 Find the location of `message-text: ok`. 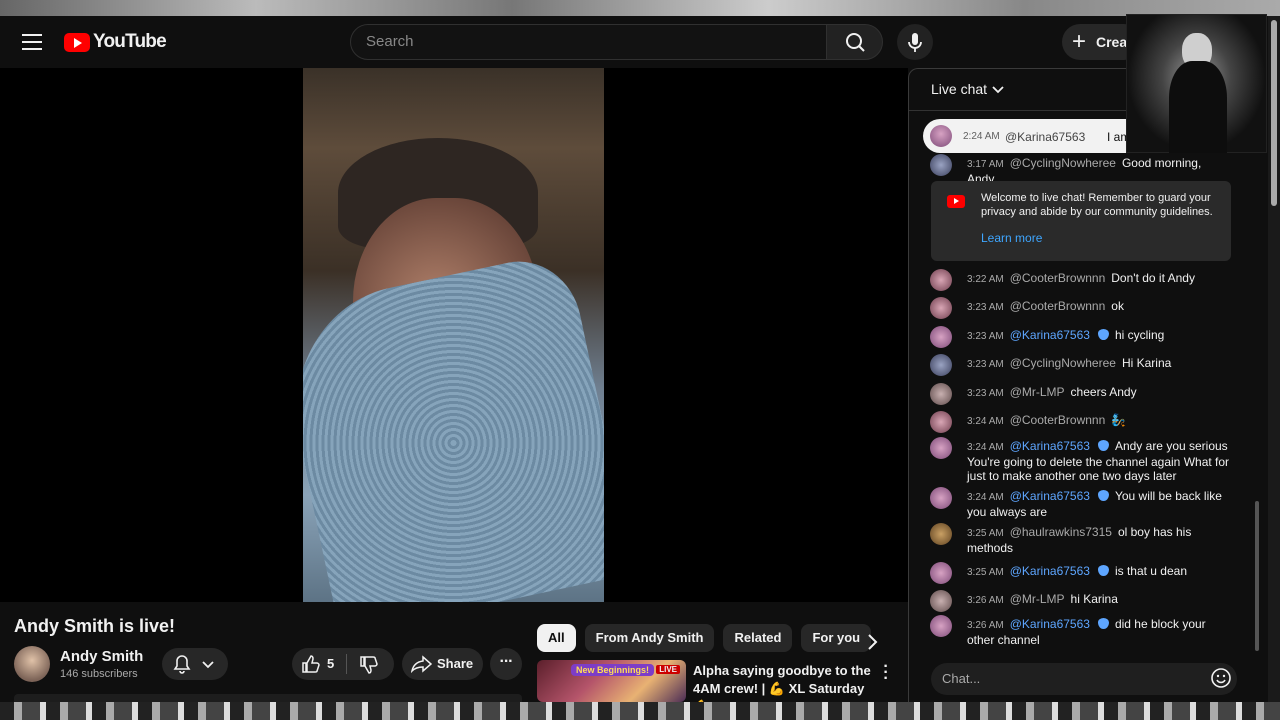

message-text: ok is located at coordinates (1117, 306).